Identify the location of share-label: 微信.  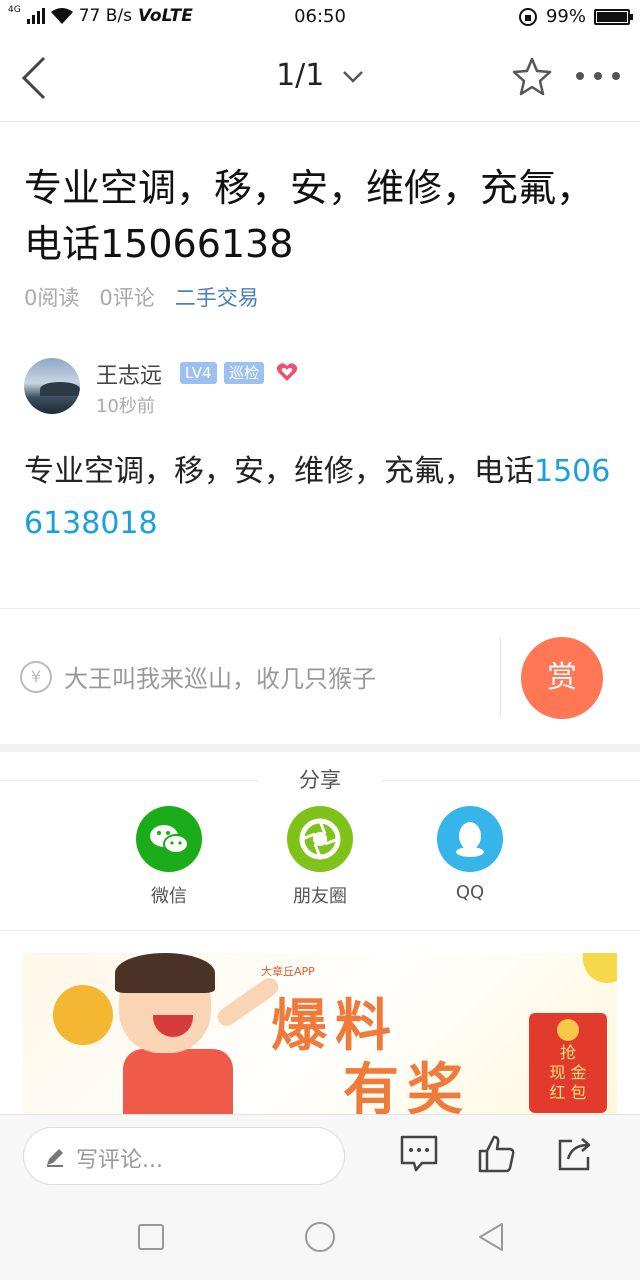
(169, 896).